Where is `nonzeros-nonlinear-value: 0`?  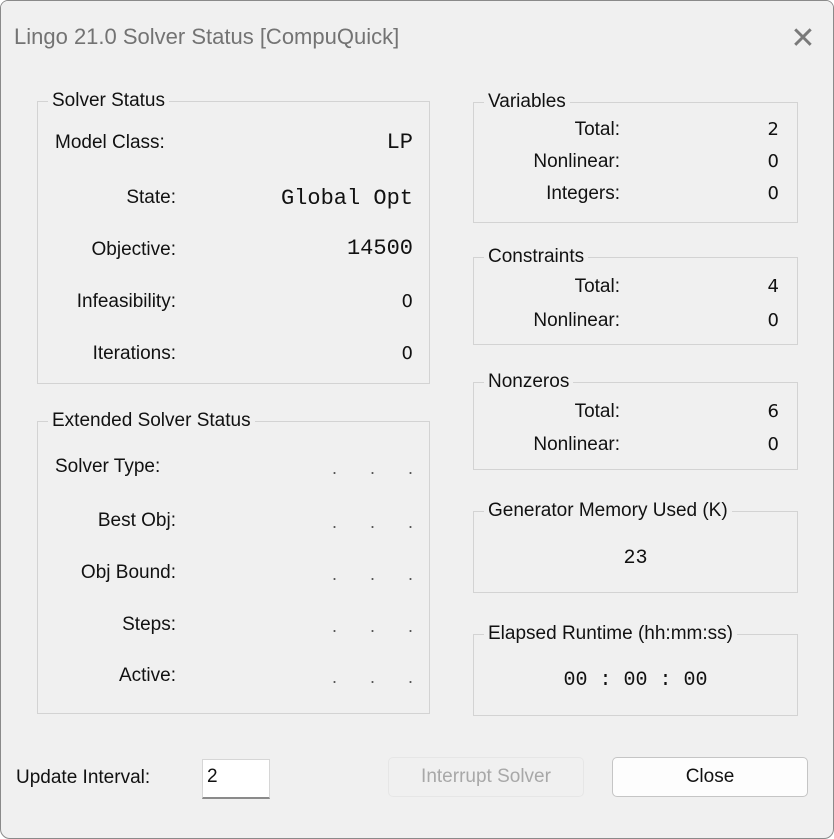 nonzeros-nonlinear-value: 0 is located at coordinates (773, 444).